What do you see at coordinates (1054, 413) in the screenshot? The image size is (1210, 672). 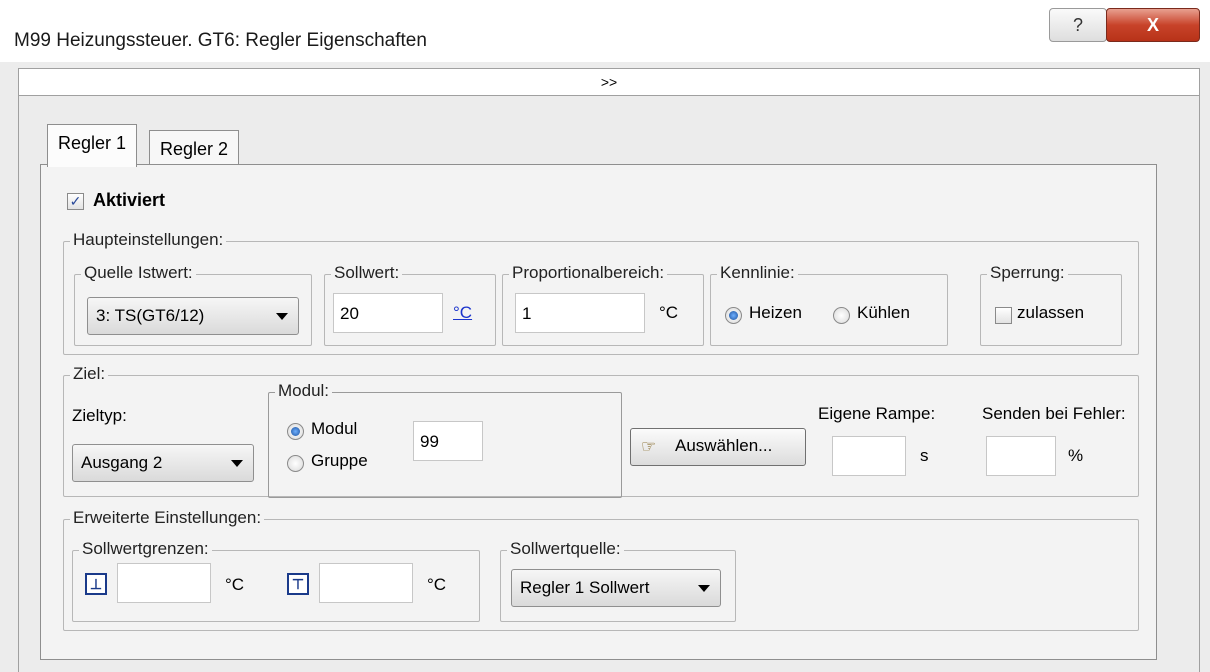 I see `on-error-label: Senden bei Fehler:` at bounding box center [1054, 413].